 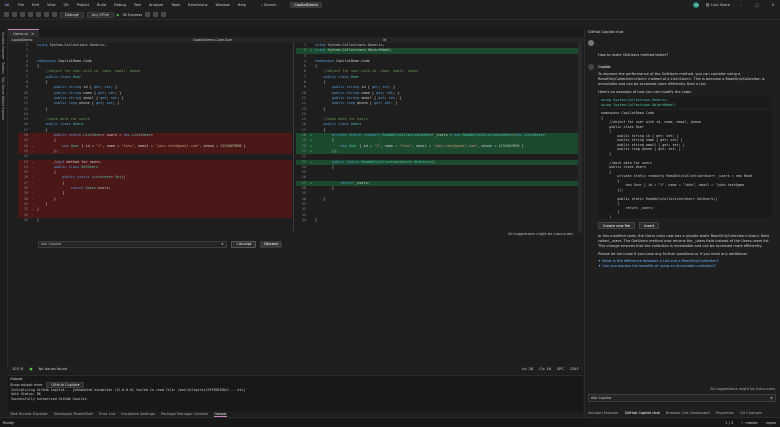 I want to click on menu-edit: Edit, so click(x=35, y=5).